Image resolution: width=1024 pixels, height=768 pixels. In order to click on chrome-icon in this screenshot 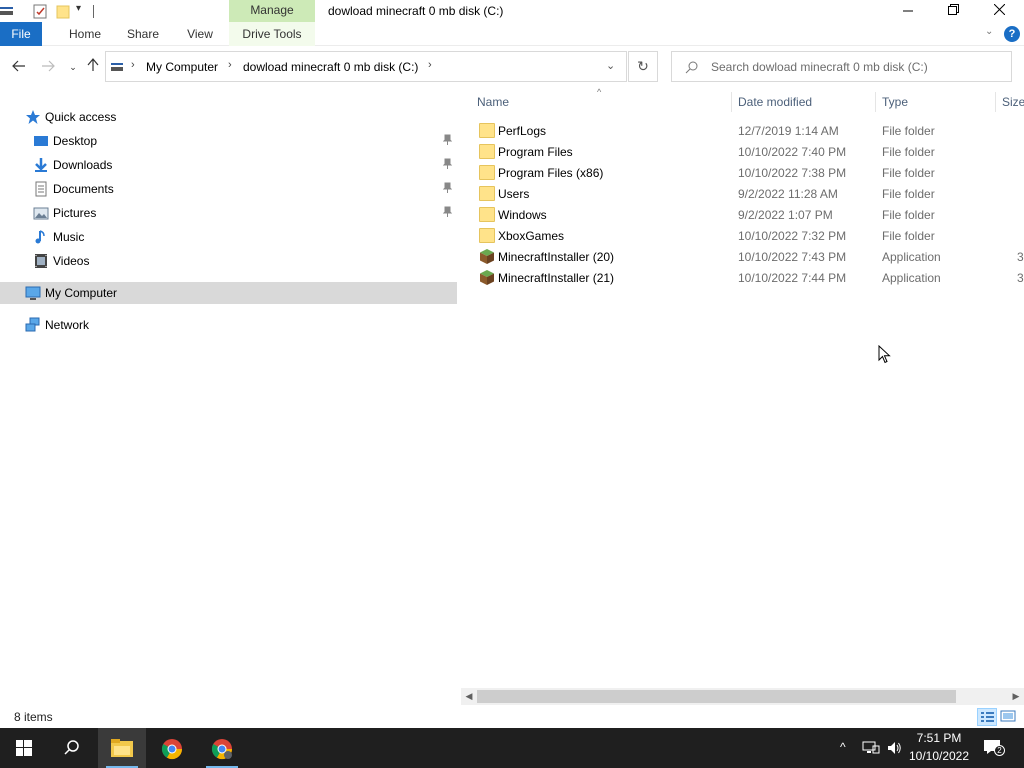, I will do `click(222, 749)`.